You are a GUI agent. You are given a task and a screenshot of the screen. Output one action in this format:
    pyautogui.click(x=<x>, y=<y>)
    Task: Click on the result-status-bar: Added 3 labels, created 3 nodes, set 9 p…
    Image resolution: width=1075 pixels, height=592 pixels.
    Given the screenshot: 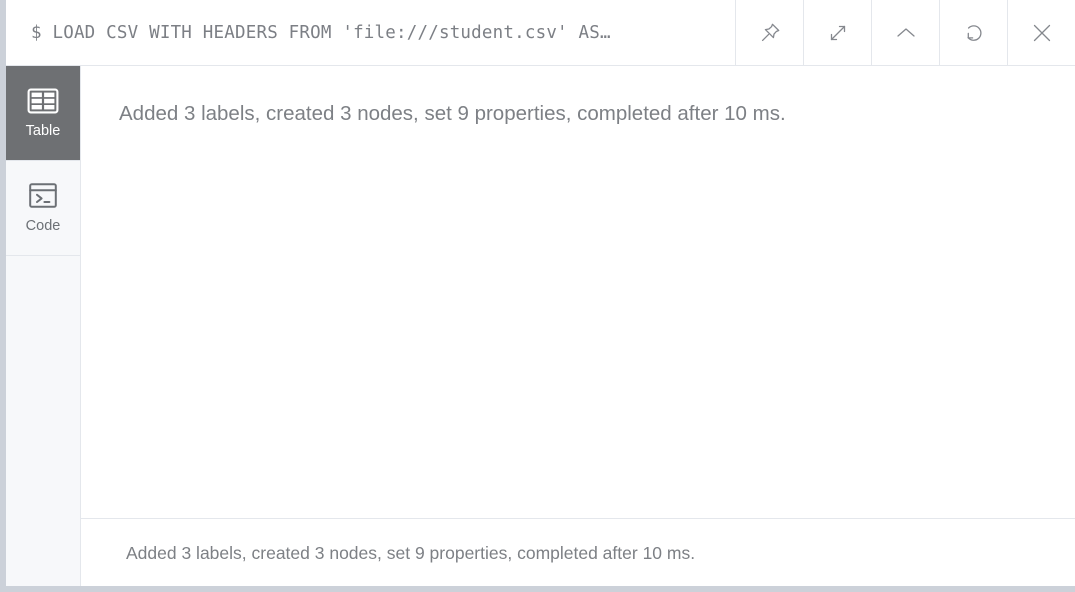 What is the action you would take?
    pyautogui.click(x=578, y=553)
    